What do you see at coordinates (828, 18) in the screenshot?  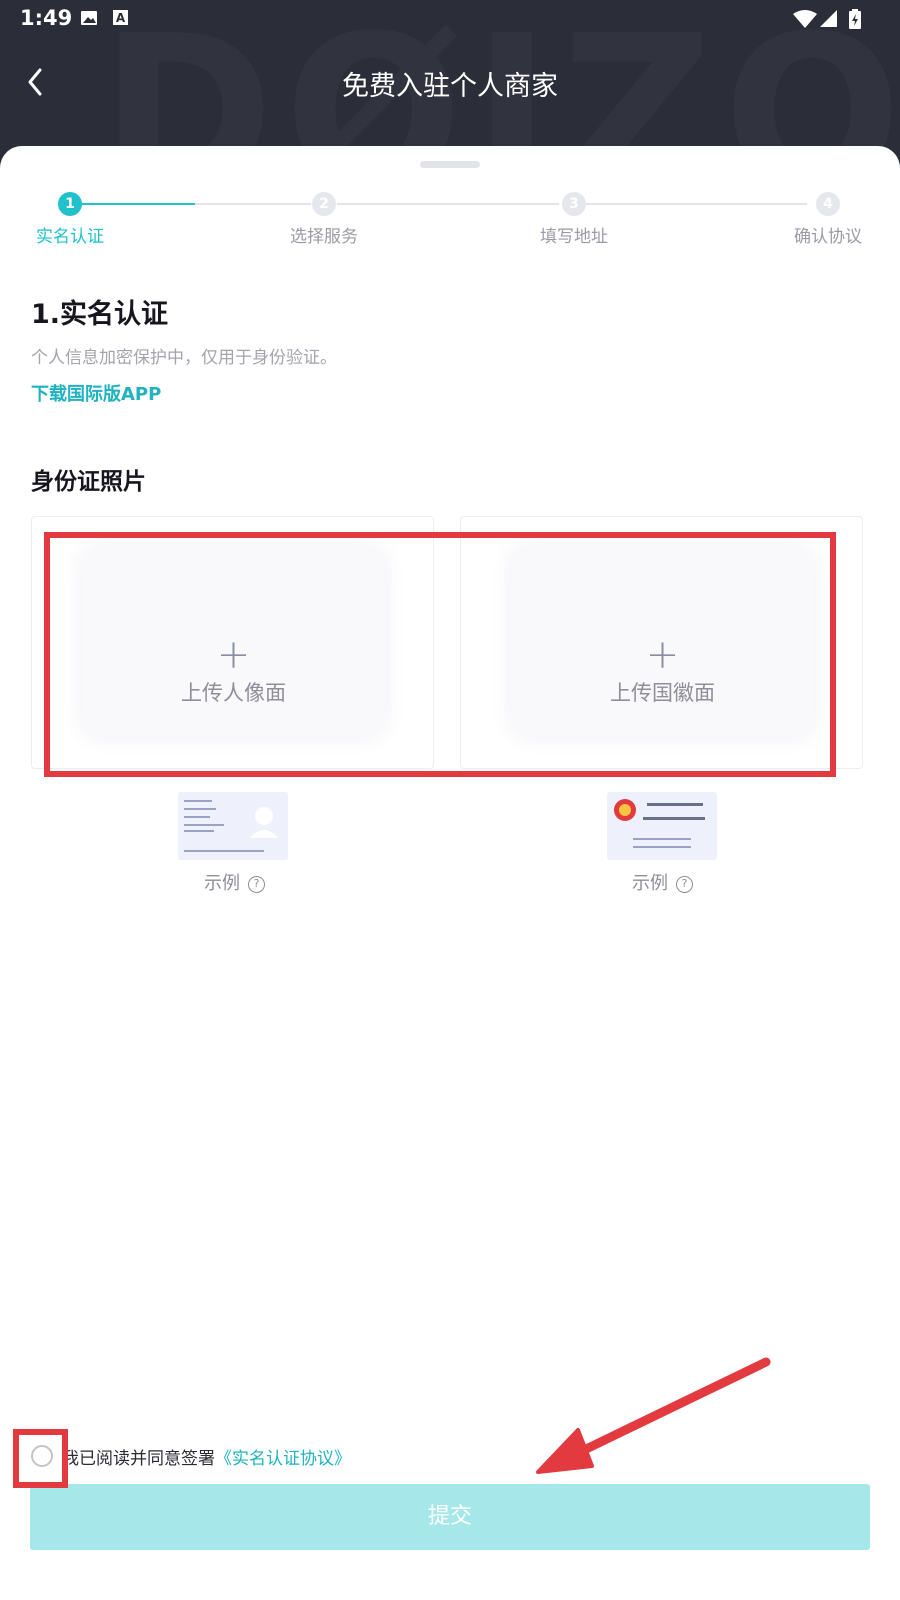 I see `signal-icon` at bounding box center [828, 18].